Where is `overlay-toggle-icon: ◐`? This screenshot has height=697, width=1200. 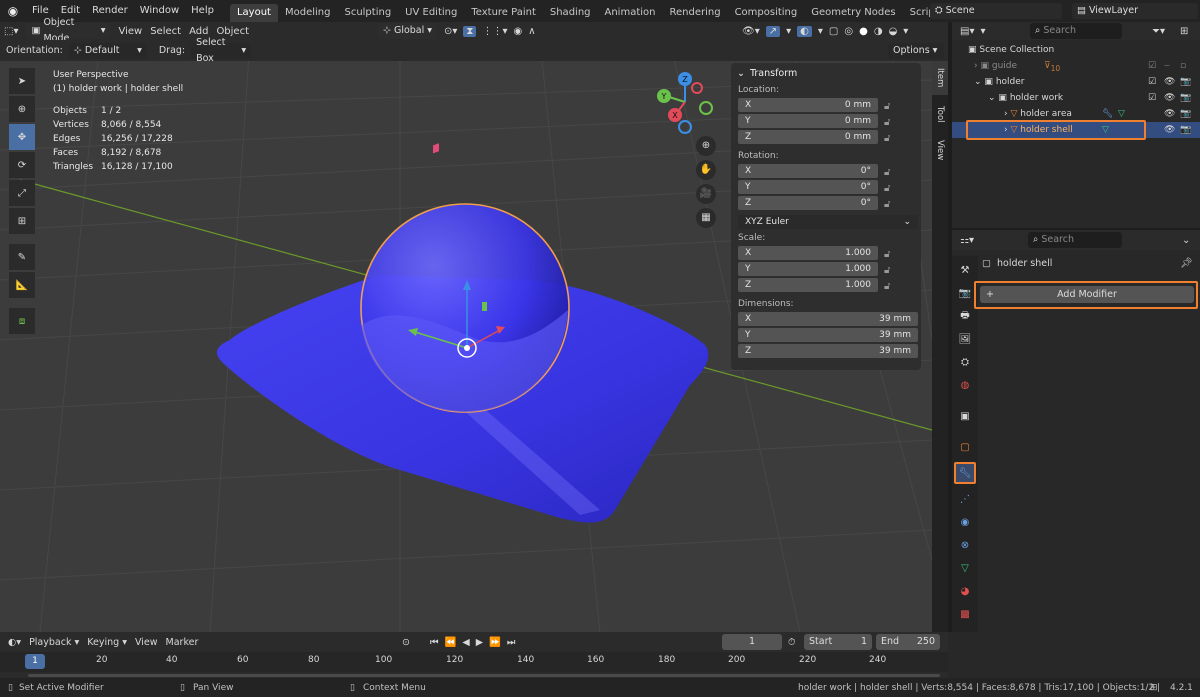
overlay-toggle-icon: ◐ is located at coordinates (804, 31).